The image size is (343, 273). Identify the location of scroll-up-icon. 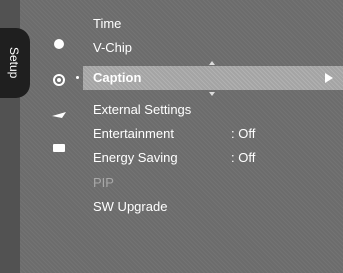
(212, 63).